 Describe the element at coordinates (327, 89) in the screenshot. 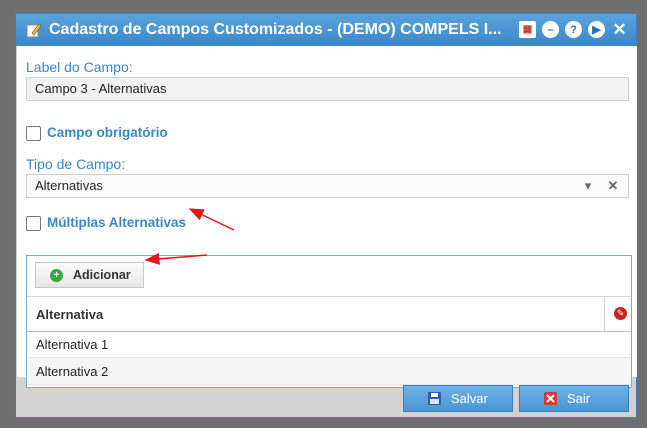

I see `label-field-input: Campo 3 - Alternativas` at that location.